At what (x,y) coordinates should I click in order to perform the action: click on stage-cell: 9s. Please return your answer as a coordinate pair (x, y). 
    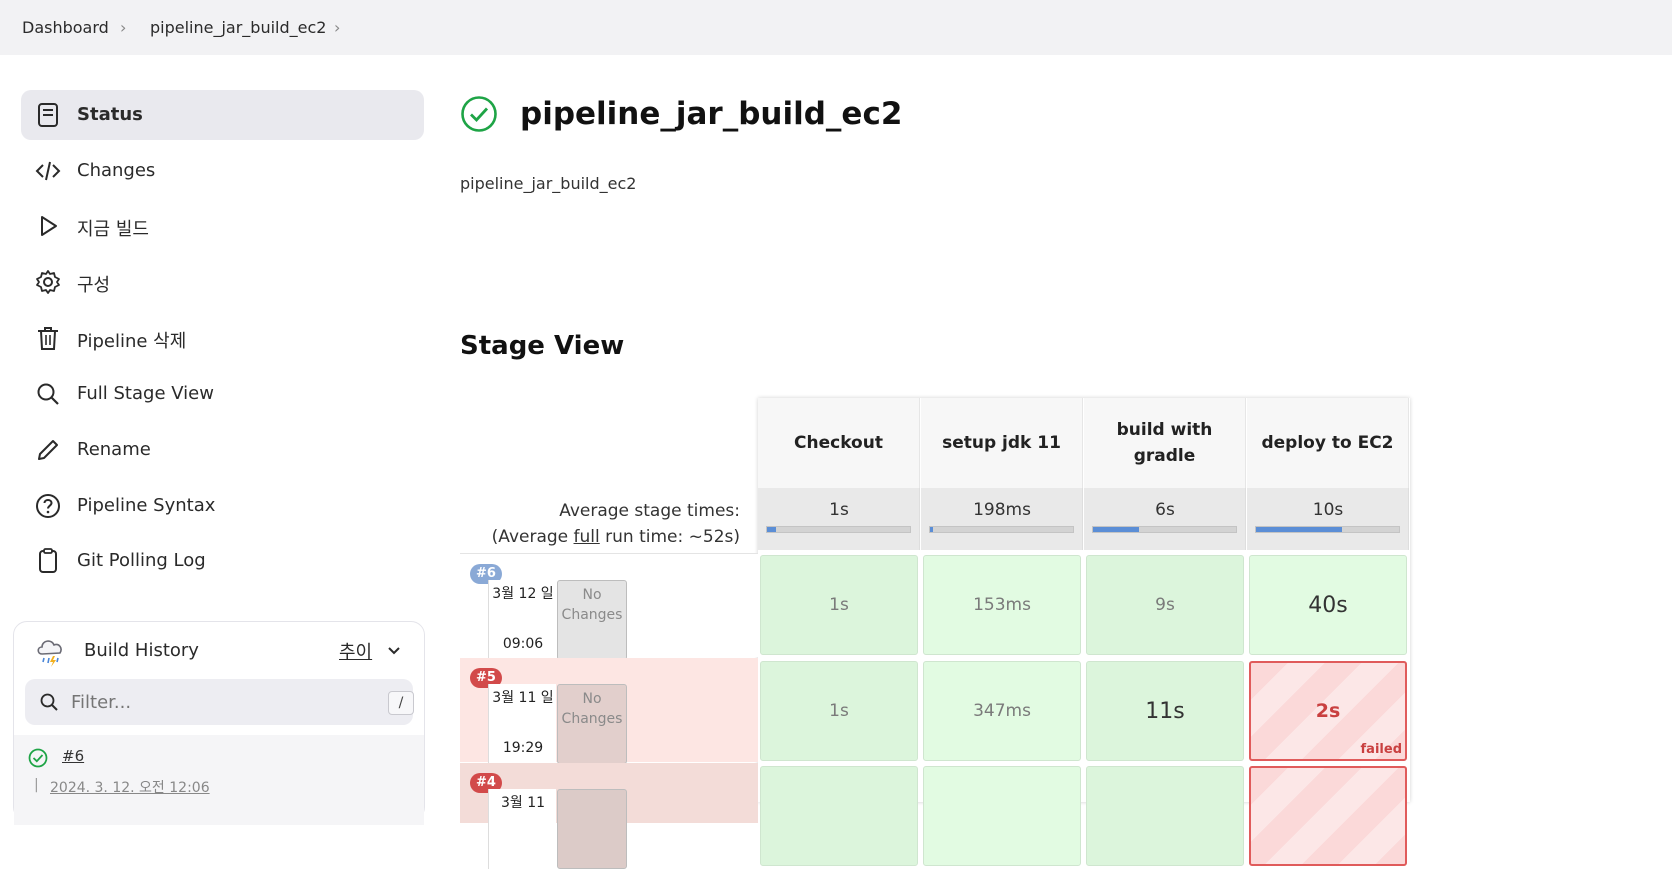
    Looking at the image, I should click on (1165, 605).